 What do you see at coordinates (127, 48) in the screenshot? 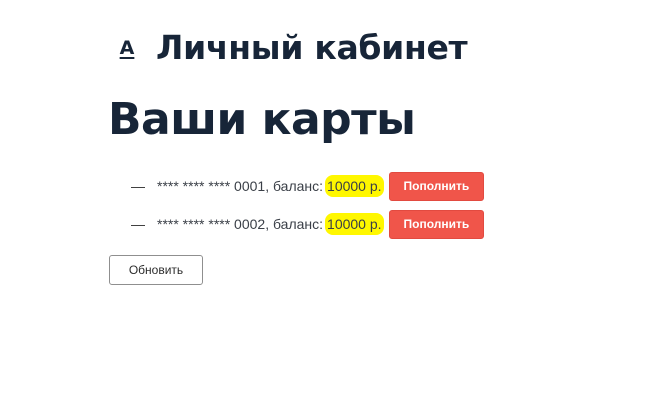
I see `app-logo: A` at bounding box center [127, 48].